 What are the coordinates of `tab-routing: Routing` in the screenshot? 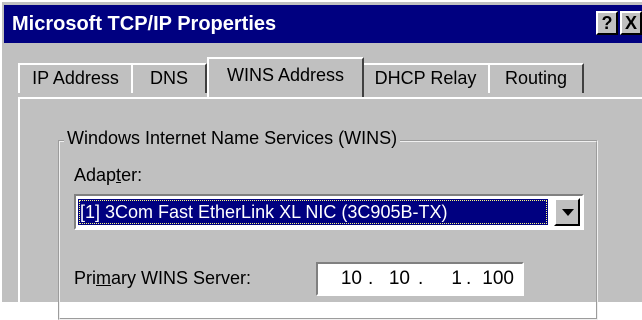 It's located at (536, 78).